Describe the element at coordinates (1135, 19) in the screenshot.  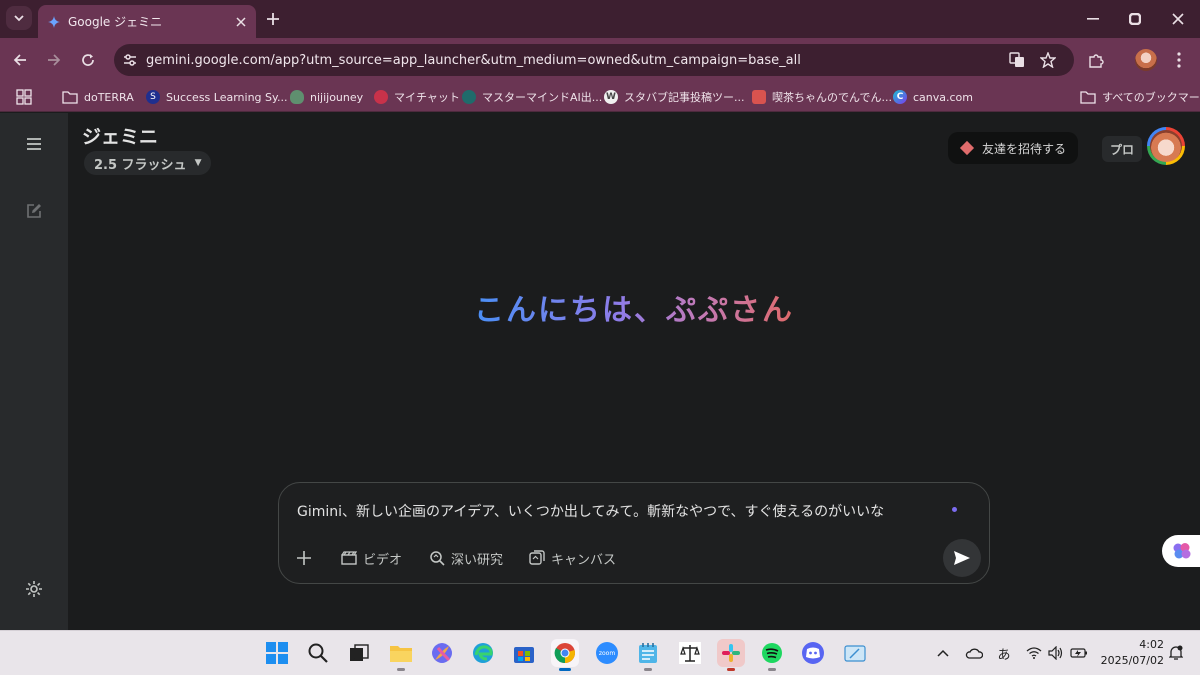
I see `restore-button` at that location.